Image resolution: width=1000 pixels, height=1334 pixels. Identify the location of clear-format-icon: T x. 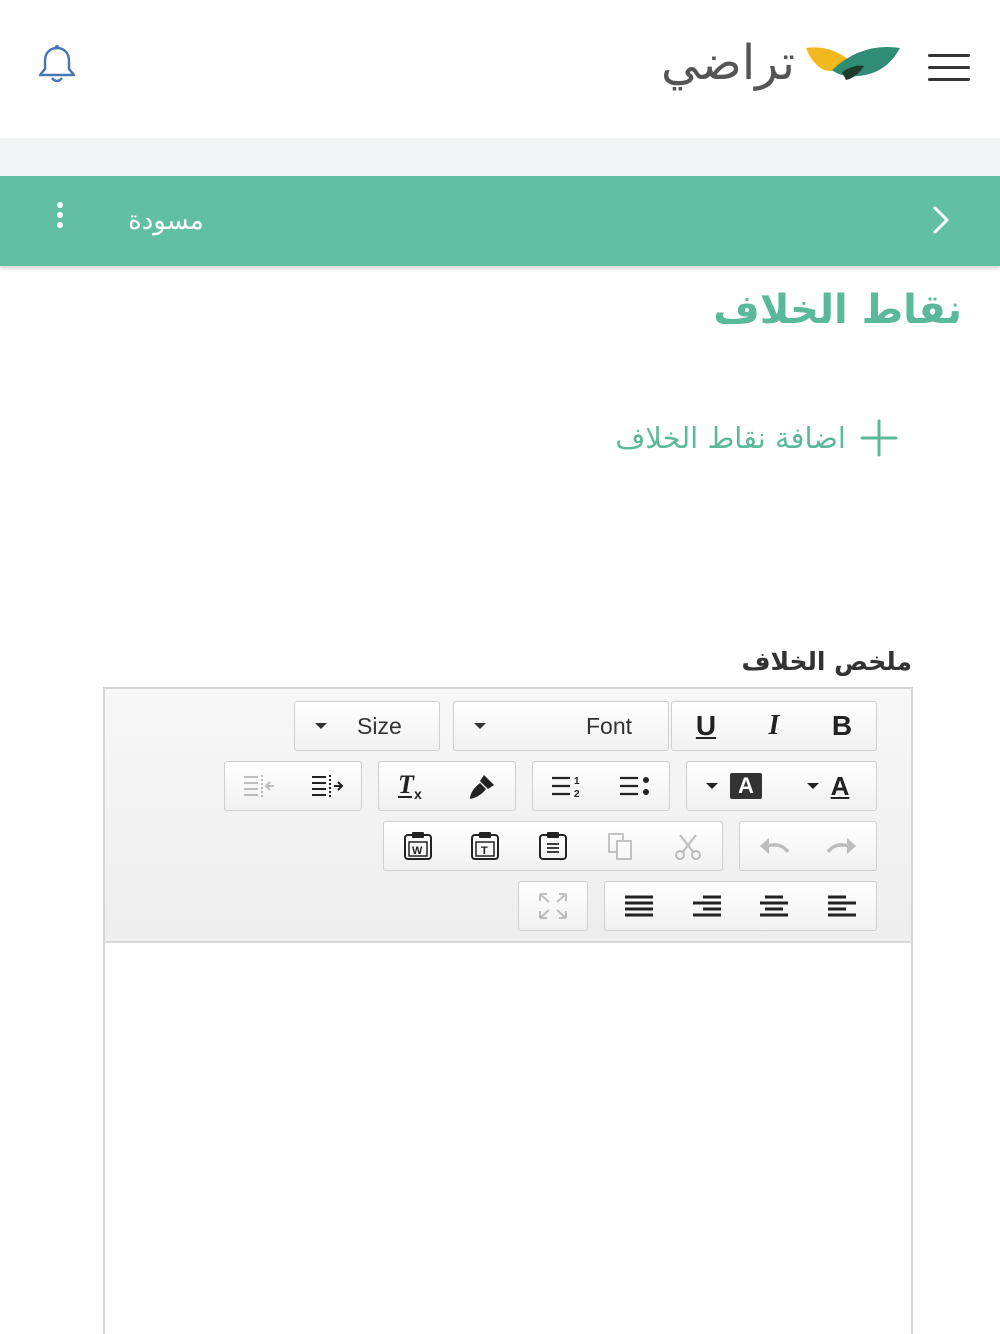
(410, 786).